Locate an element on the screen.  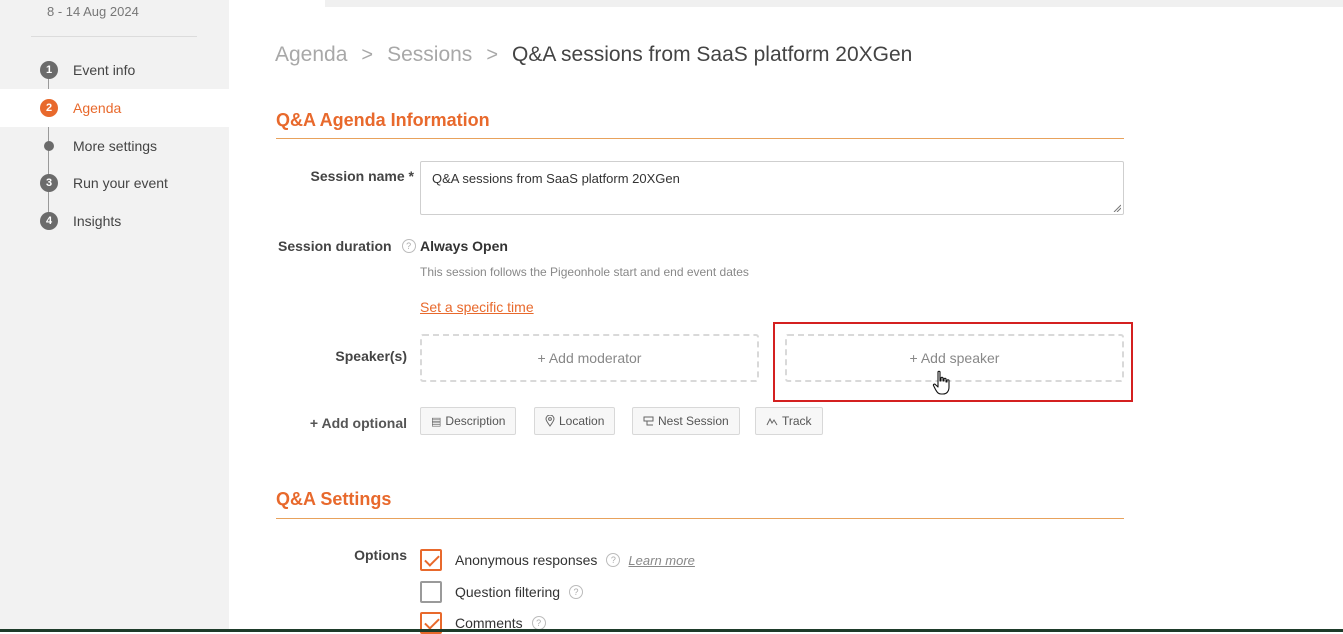
learn-more-link: Learn more is located at coordinates (661, 560).